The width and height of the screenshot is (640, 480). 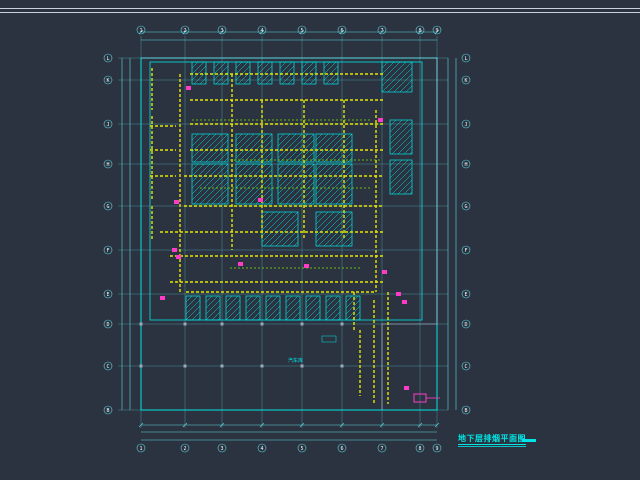 What do you see at coordinates (419, 31) in the screenshot?
I see `axis-bubble-col-label-8: 8` at bounding box center [419, 31].